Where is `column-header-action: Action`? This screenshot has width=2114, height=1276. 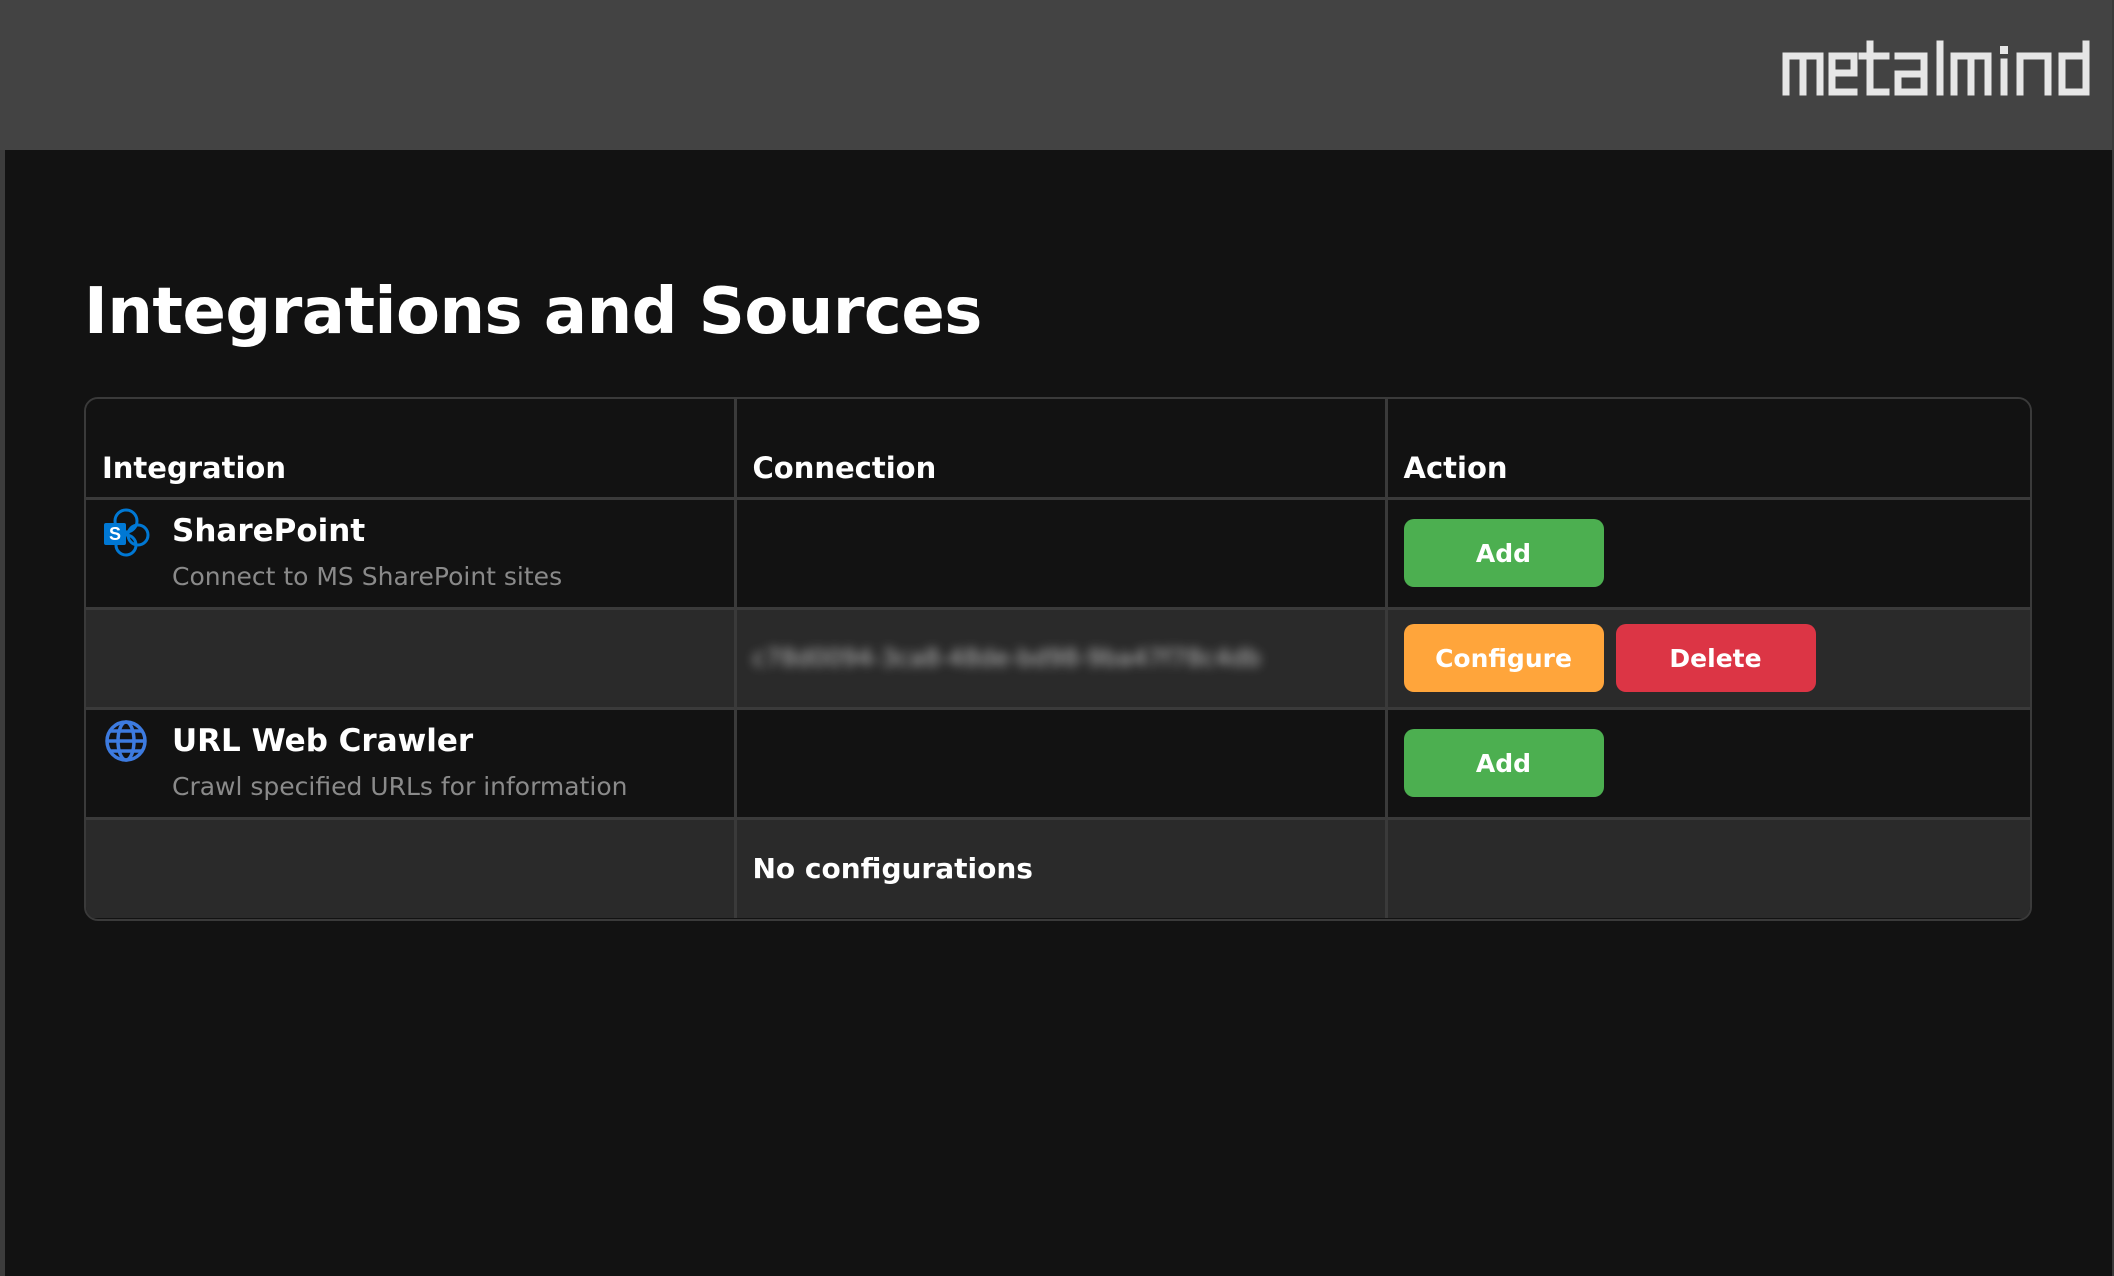
column-header-action: Action is located at coordinates (1707, 449).